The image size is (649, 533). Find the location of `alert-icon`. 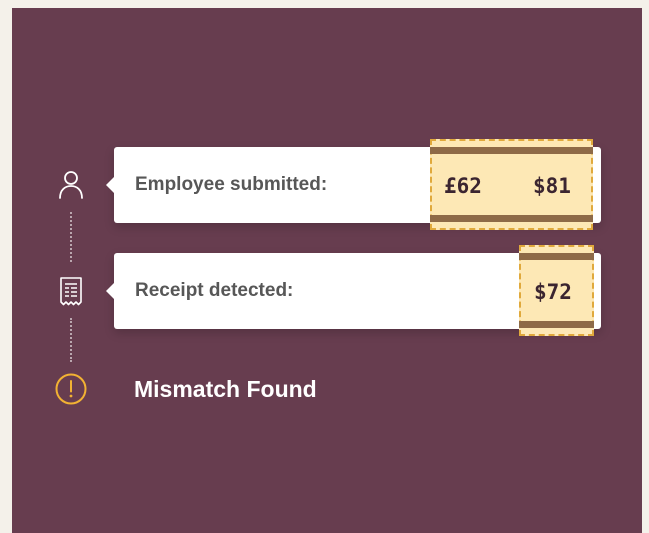

alert-icon is located at coordinates (71, 389).